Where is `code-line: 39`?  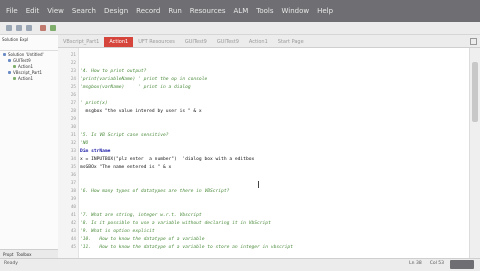 code-line: 39 is located at coordinates (264, 200).